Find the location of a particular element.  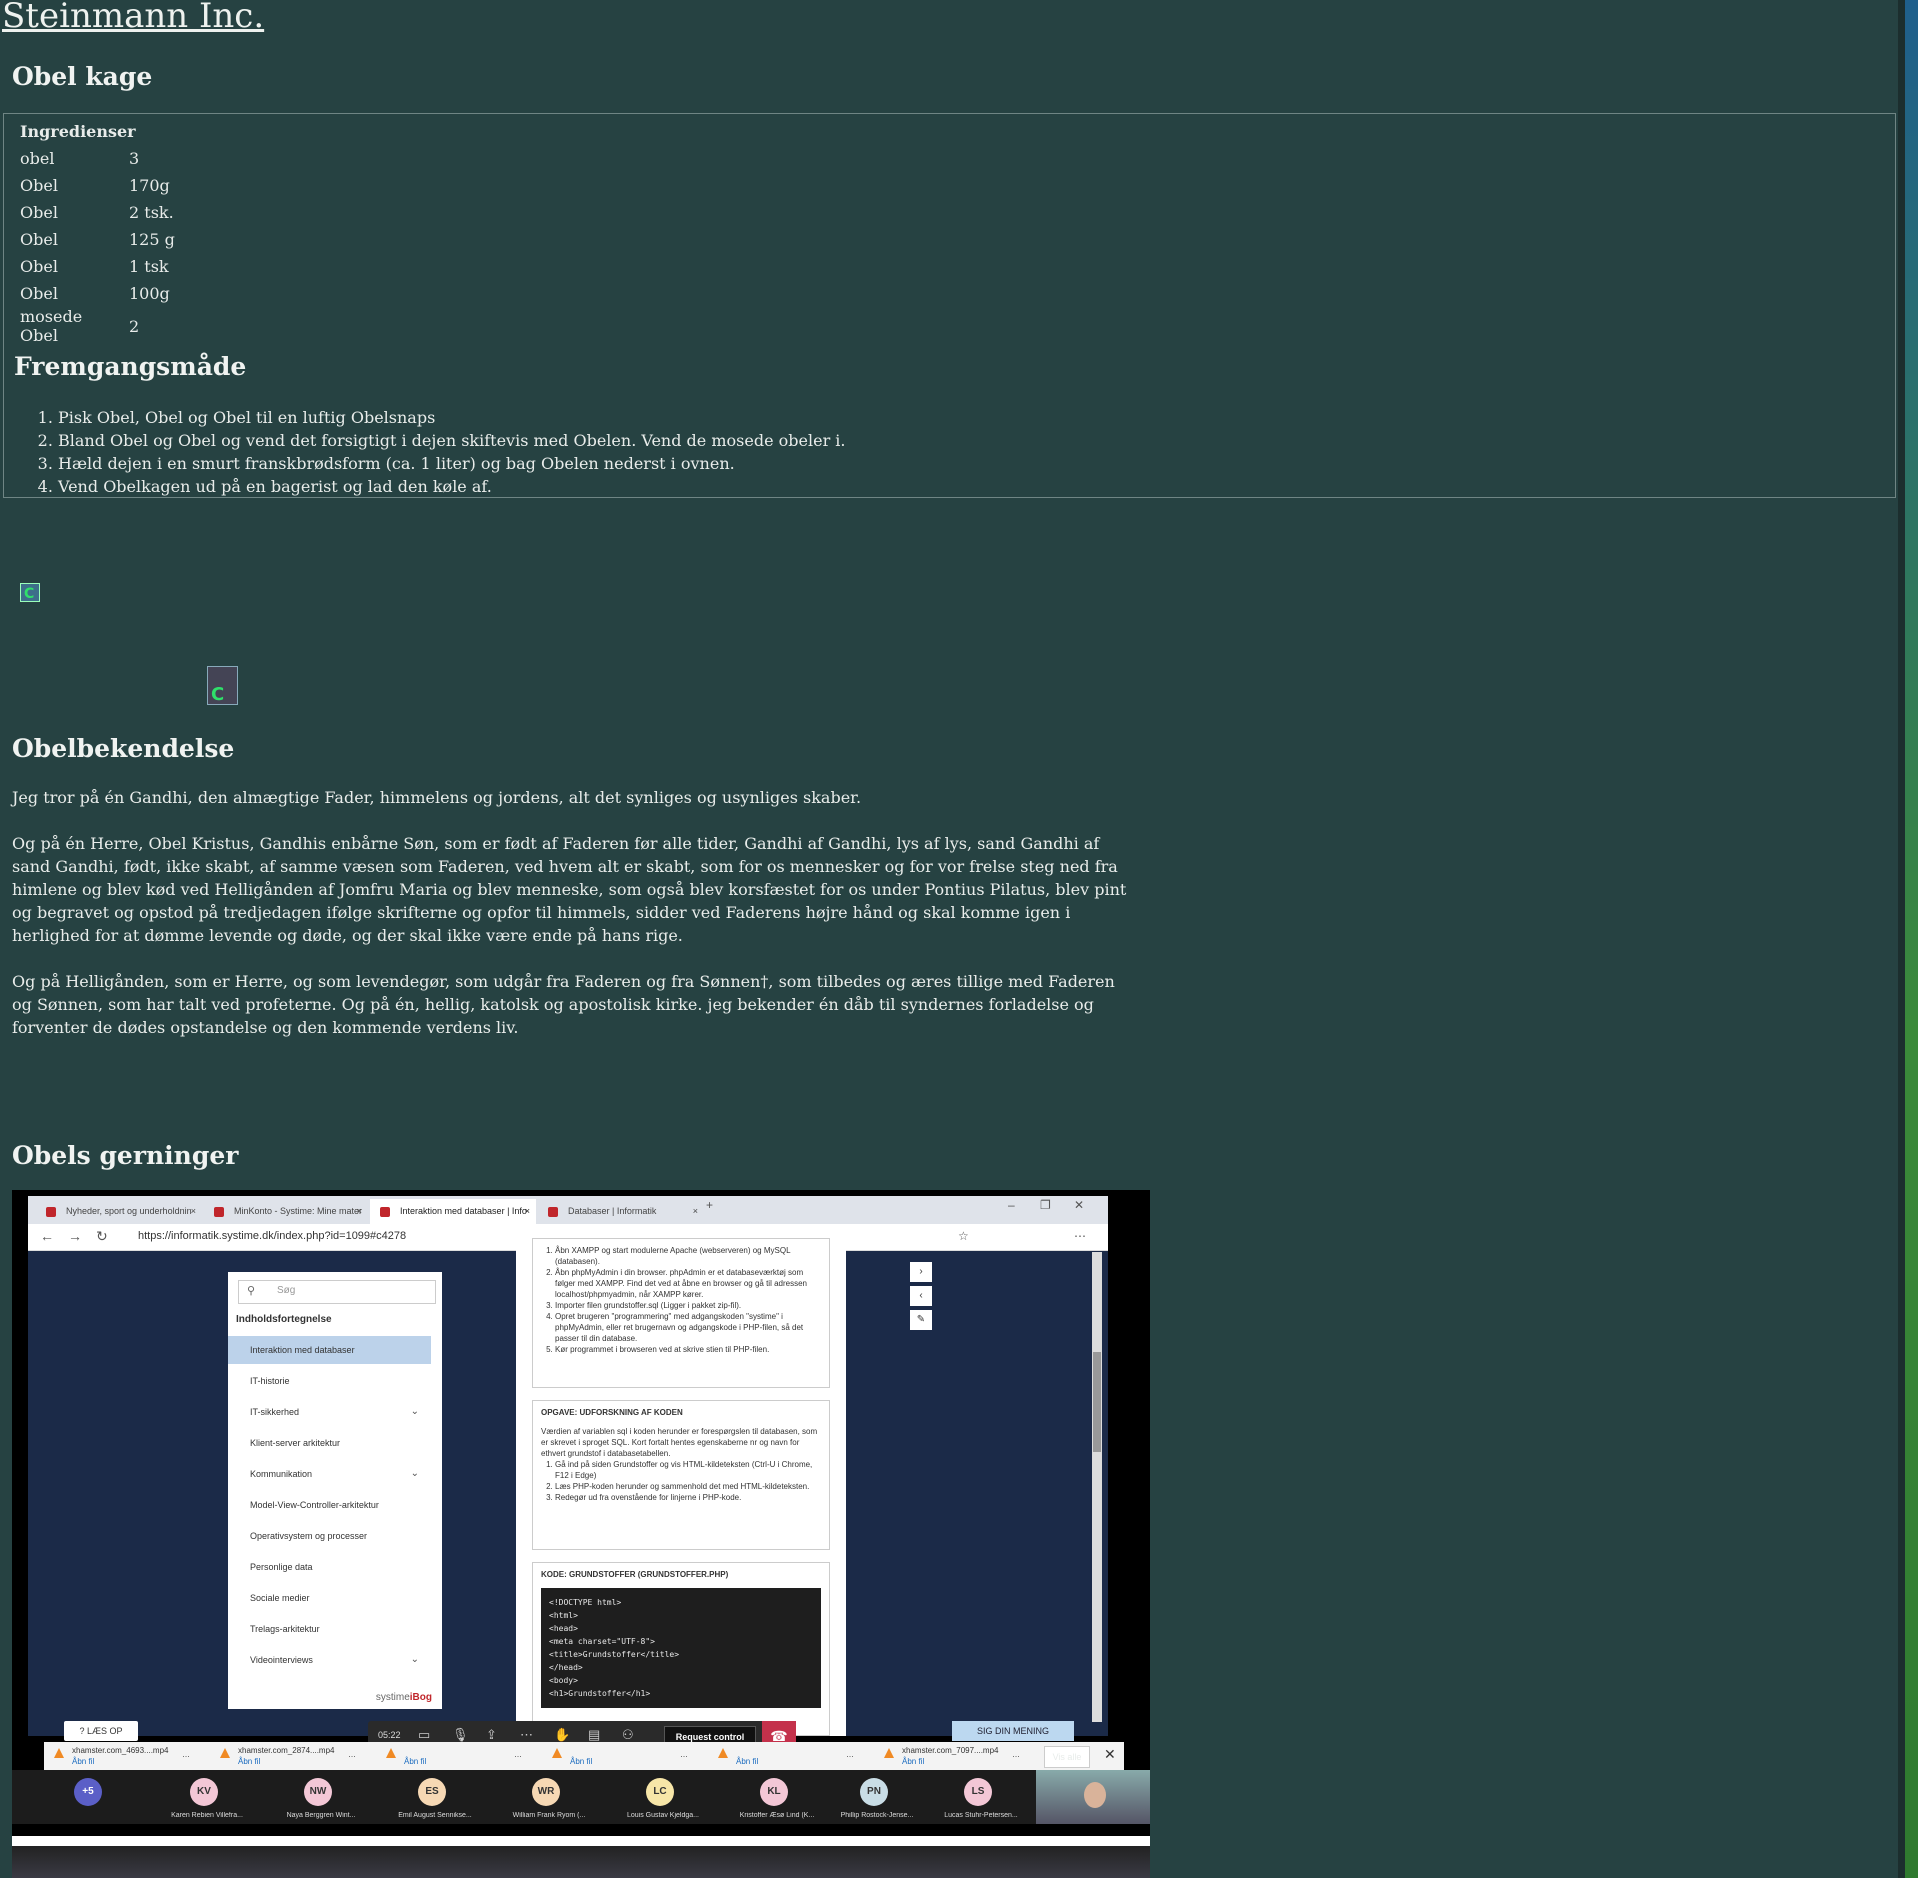

browser-tab: MinKonto - Systime: Mine mater × is located at coordinates (286, 1211).